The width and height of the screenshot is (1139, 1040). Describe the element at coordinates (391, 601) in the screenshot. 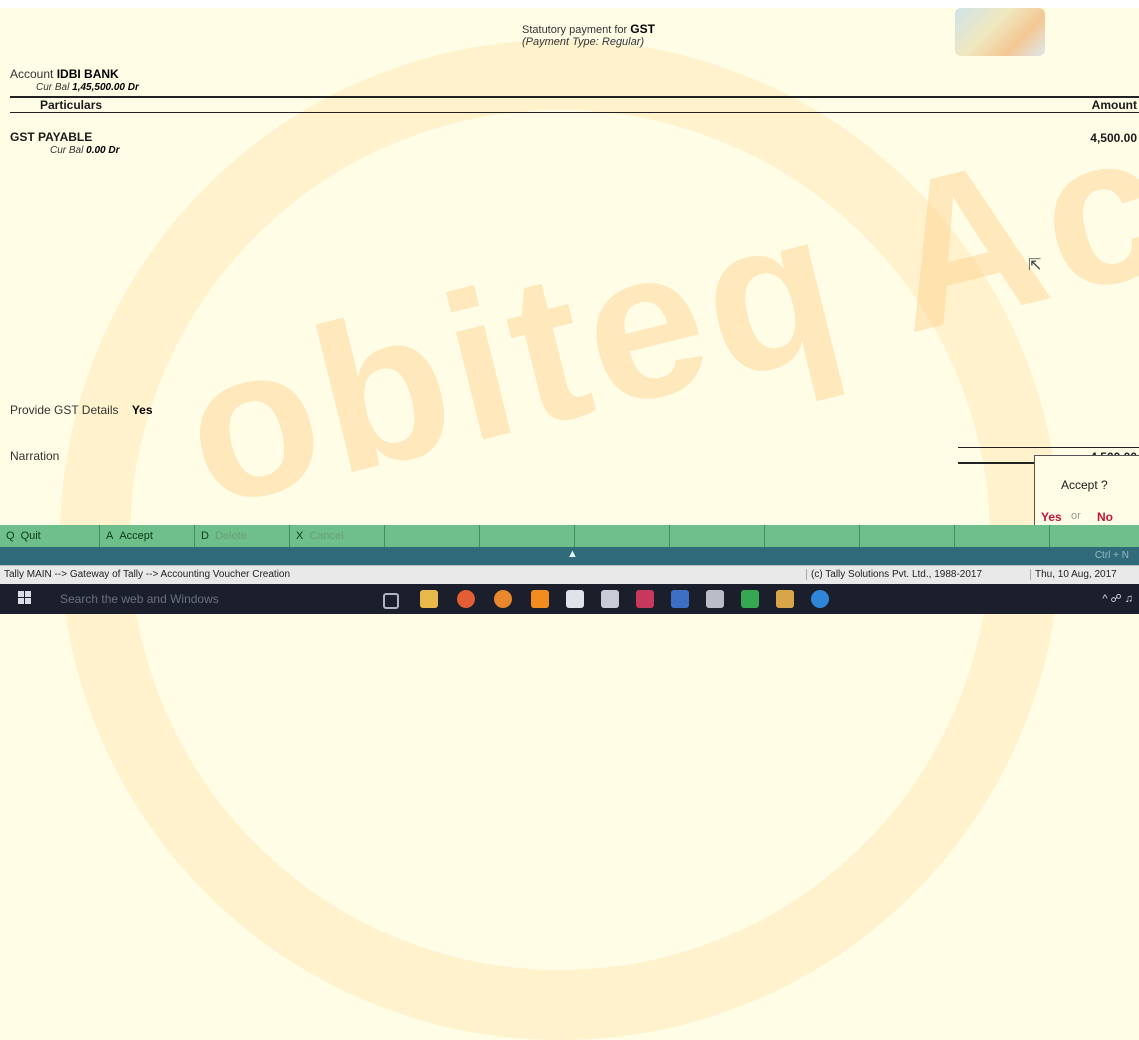

I see `task-view-icon` at that location.